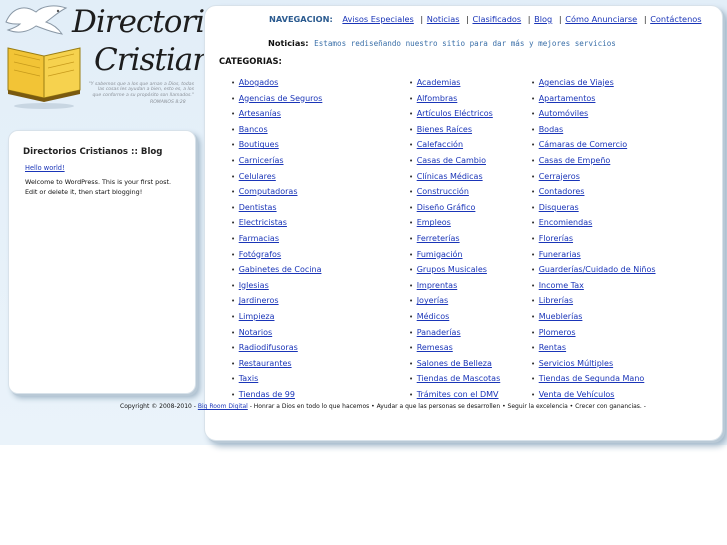 The image size is (727, 545). What do you see at coordinates (257, 316) in the screenshot?
I see `category-link: Limpieza` at bounding box center [257, 316].